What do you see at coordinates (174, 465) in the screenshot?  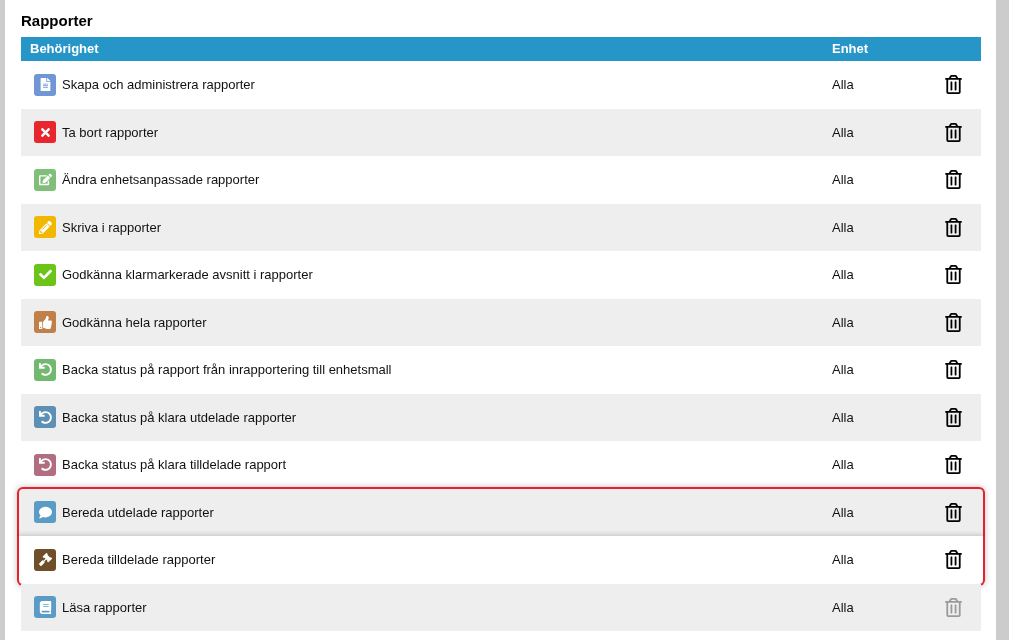 I see `permission-label: Backa status på klara tilldelade rapport` at bounding box center [174, 465].